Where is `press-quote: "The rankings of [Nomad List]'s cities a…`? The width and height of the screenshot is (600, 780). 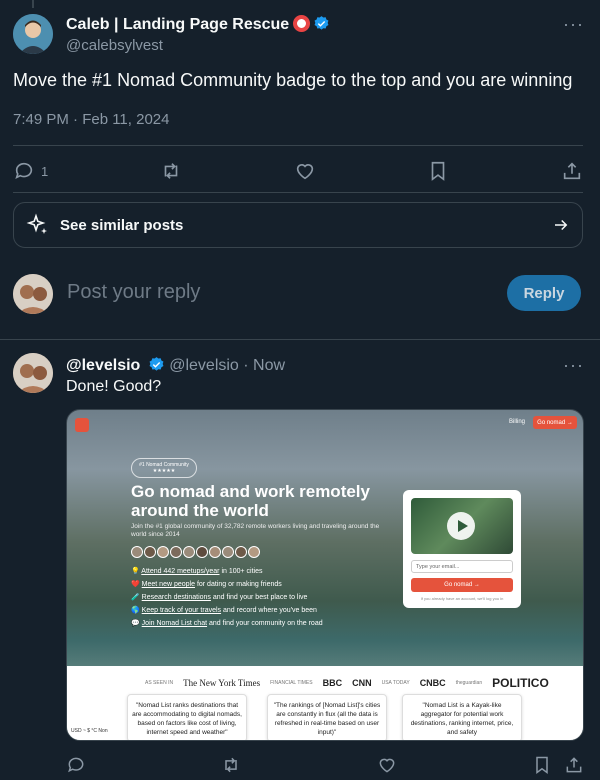 press-quote: "The rankings of [Nomad List]'s cities a… is located at coordinates (327, 717).